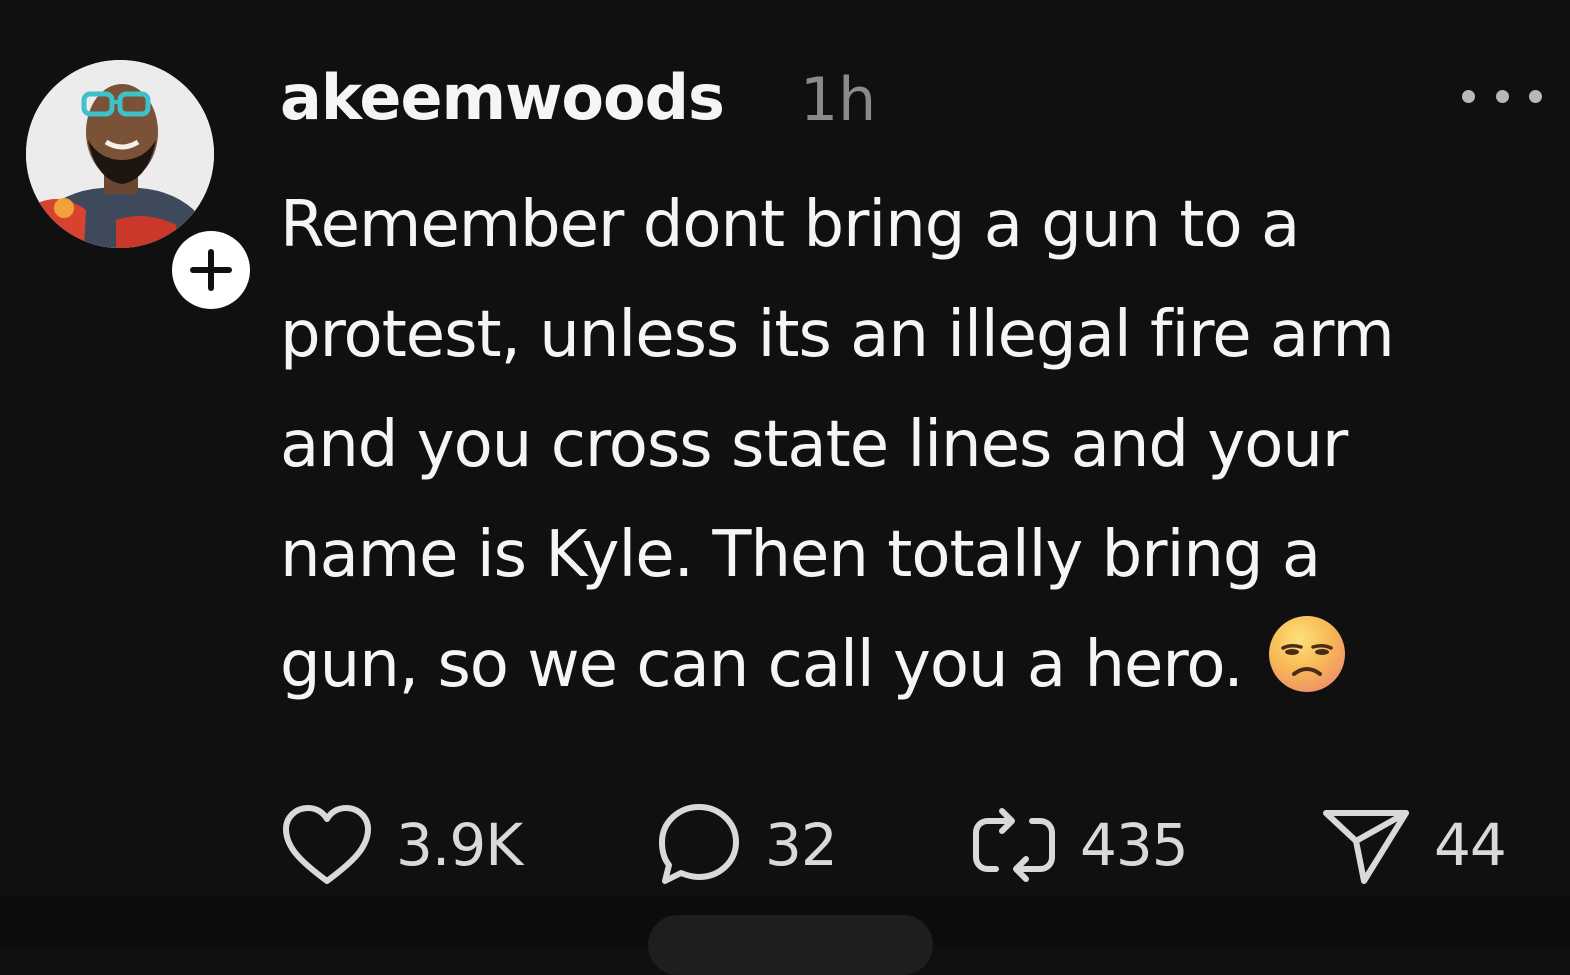  What do you see at coordinates (1307, 671) in the screenshot?
I see `unamused-sad-face-emoji` at bounding box center [1307, 671].